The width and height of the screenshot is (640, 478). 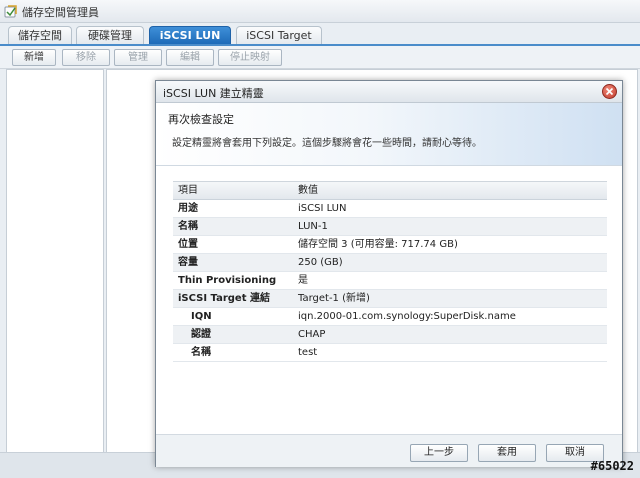 I want to click on app-title: 儲存空間管理員, so click(x=60, y=12).